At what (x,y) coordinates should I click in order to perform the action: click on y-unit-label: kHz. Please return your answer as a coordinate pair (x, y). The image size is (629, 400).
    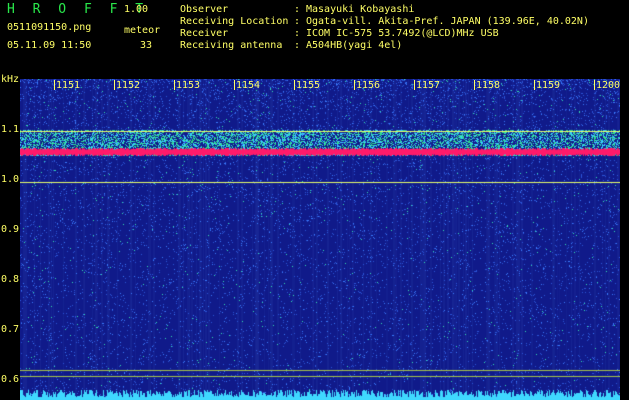
    Looking at the image, I should click on (10, 79).